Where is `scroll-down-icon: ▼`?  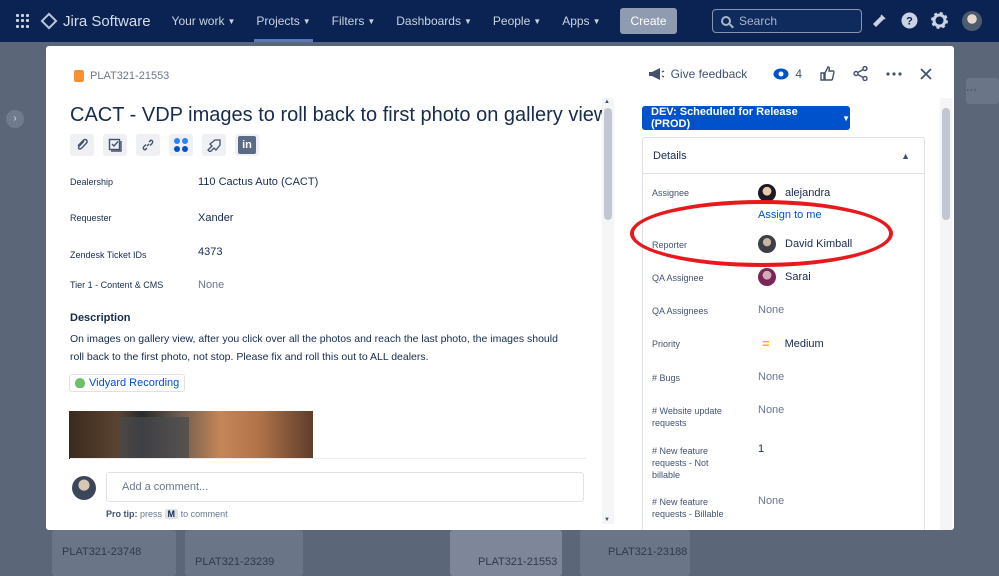
scroll-down-icon: ▼ is located at coordinates (607, 520).